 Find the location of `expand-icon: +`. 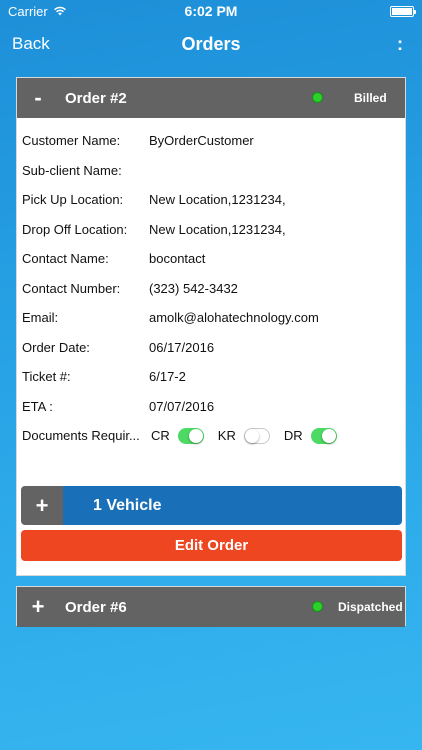

expand-icon: + is located at coordinates (38, 607).